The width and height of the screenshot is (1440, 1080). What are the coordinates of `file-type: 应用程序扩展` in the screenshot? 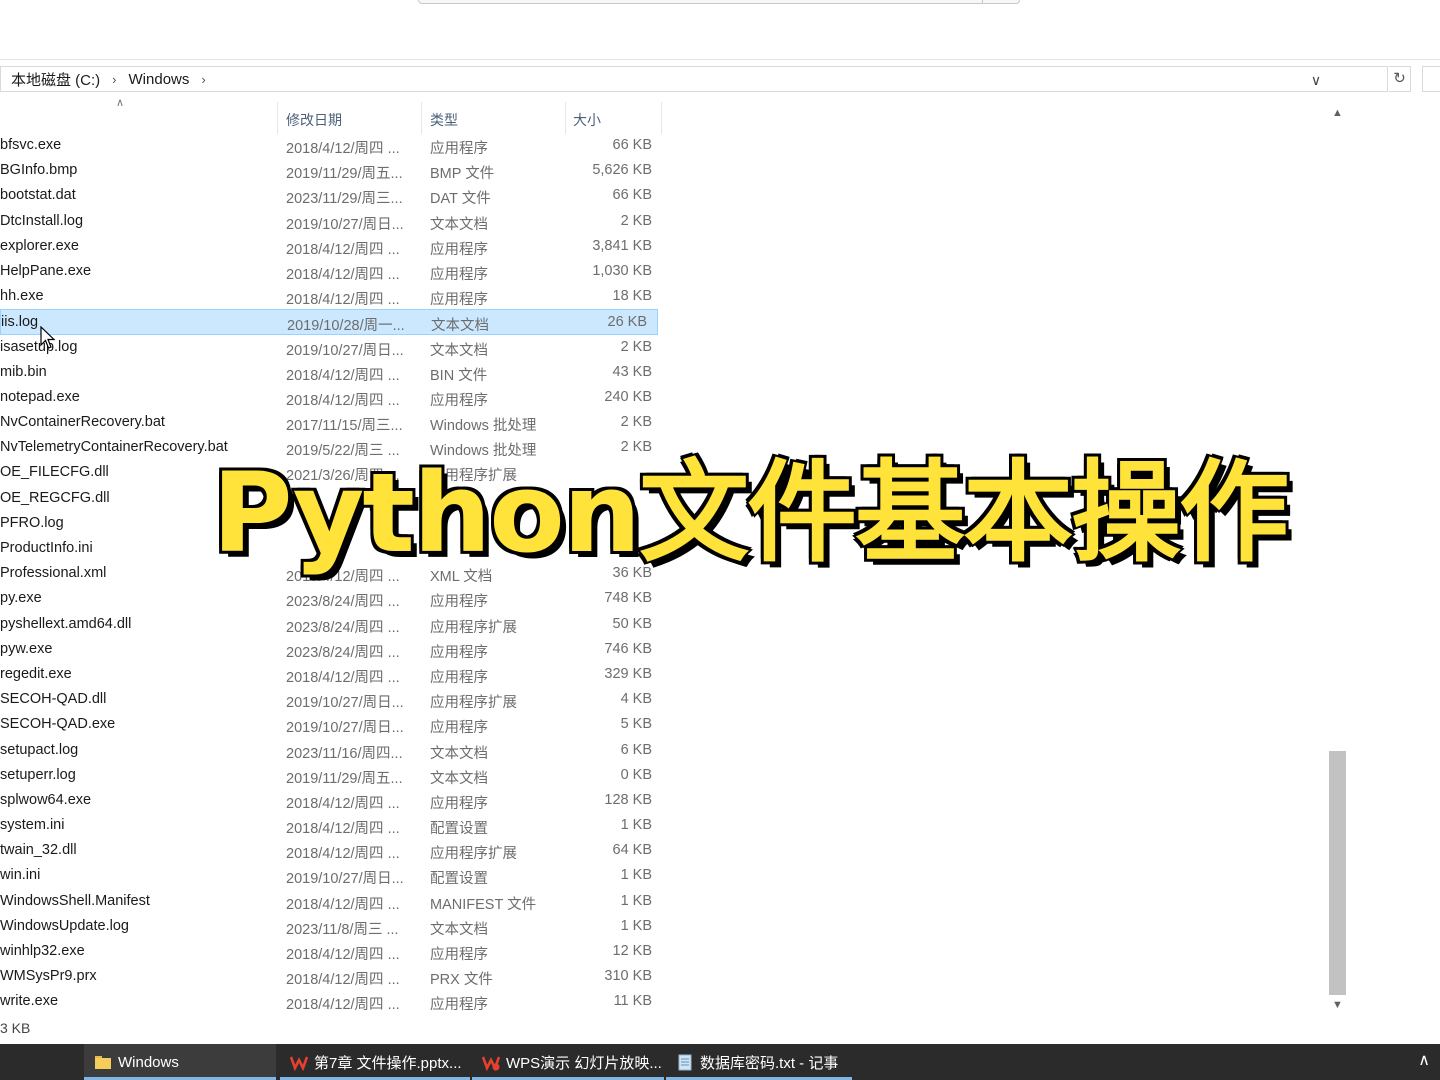 It's located at (473, 854).